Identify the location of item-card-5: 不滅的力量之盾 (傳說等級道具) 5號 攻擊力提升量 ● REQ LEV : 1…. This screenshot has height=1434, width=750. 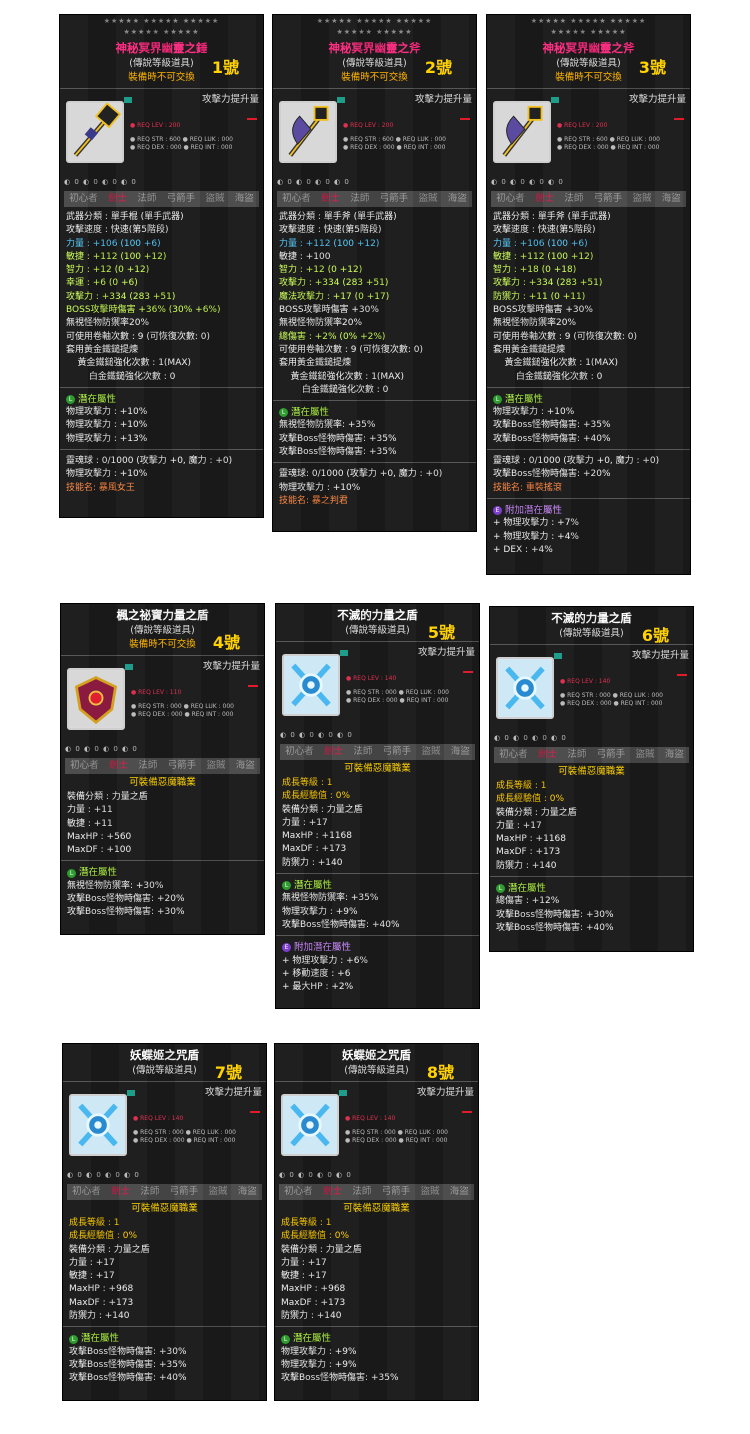
(377, 806).